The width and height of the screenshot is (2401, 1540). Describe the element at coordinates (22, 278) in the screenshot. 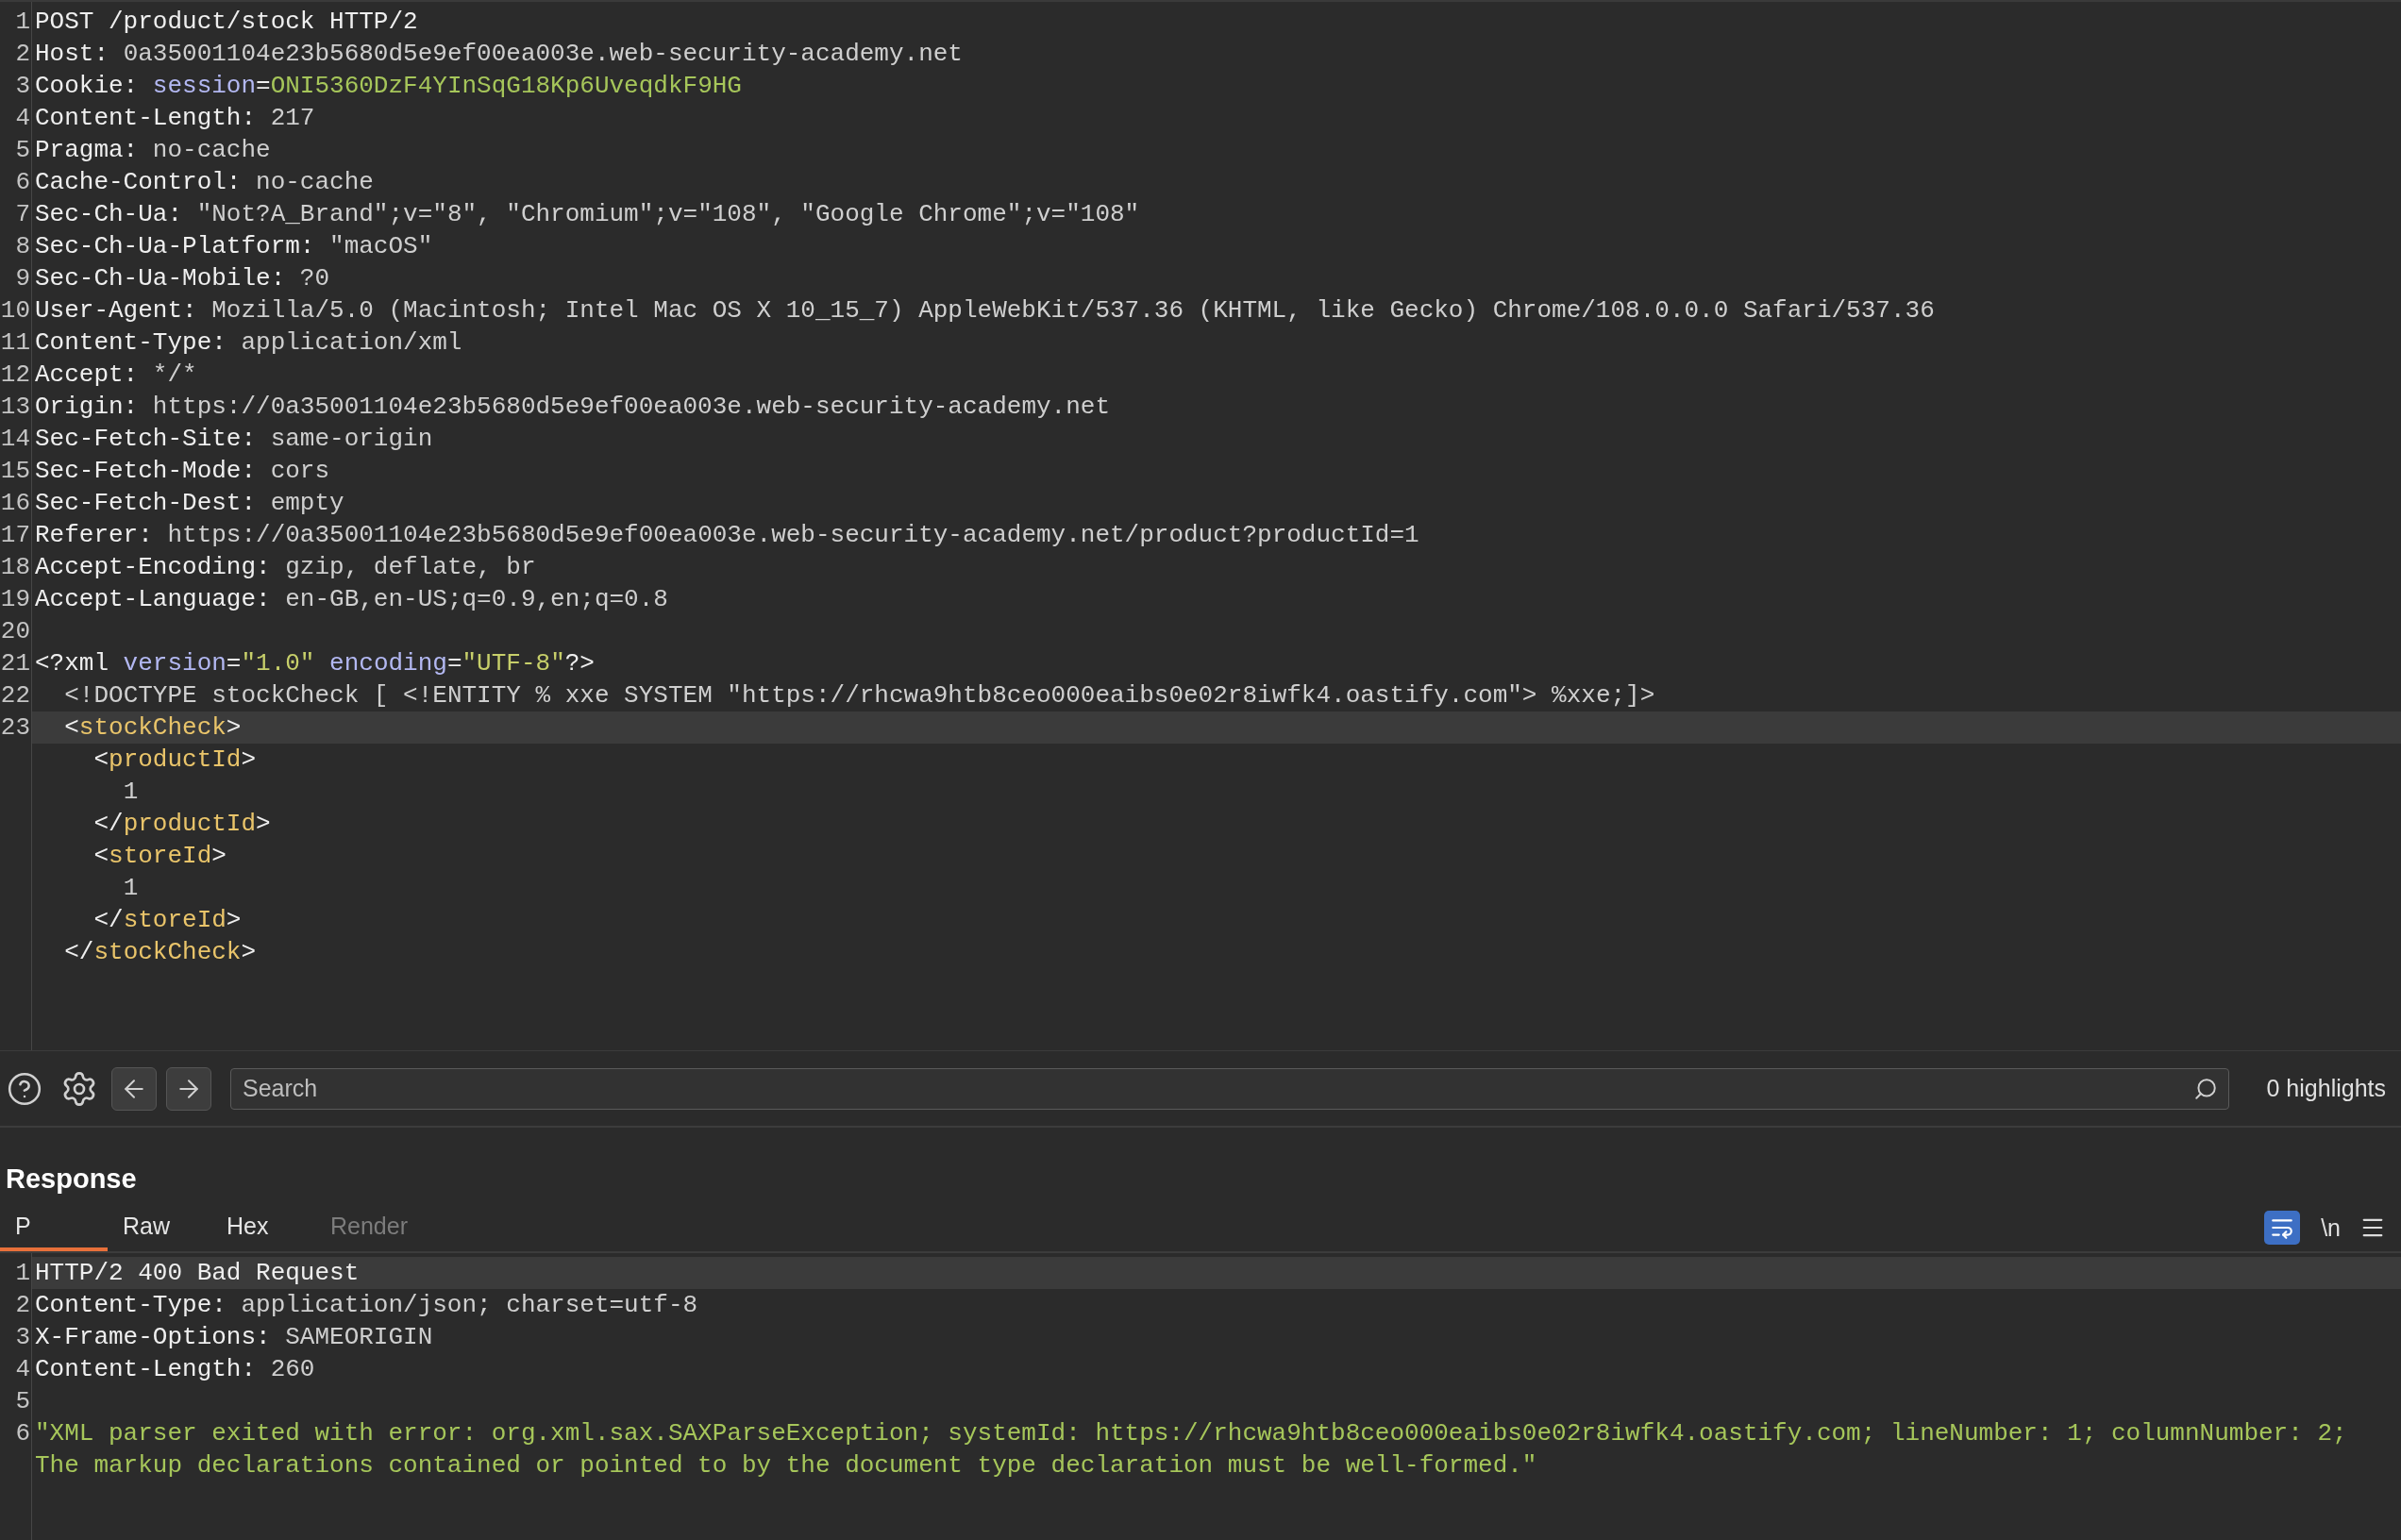

I see `line-number: 9` at that location.